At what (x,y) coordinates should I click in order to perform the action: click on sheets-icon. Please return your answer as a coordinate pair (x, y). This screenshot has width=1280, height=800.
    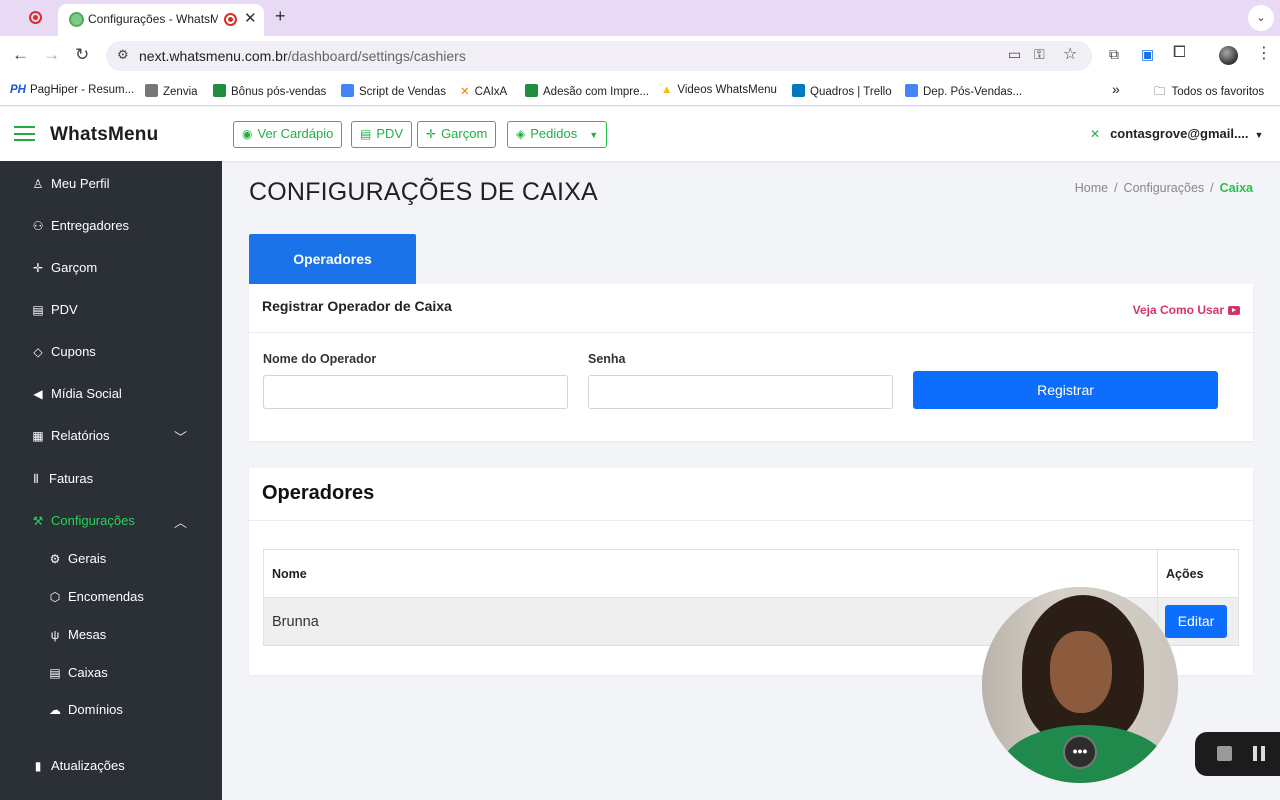
    Looking at the image, I should click on (531, 90).